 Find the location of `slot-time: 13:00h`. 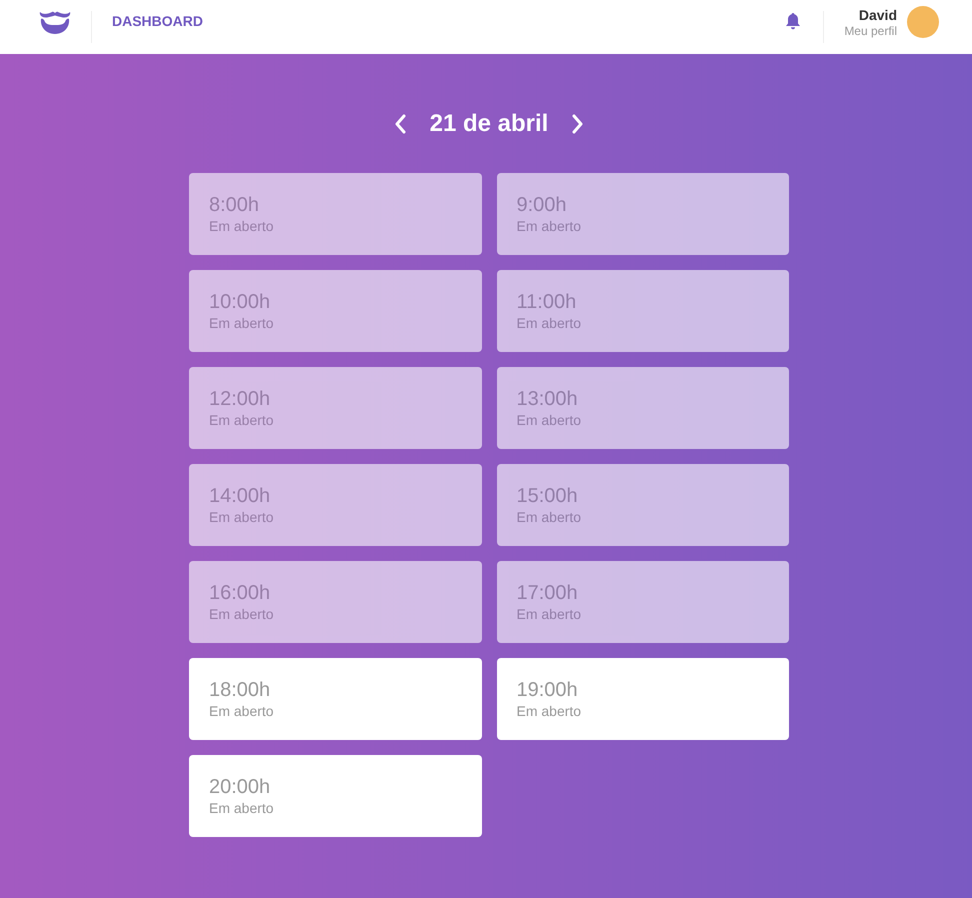

slot-time: 13:00h is located at coordinates (547, 399).